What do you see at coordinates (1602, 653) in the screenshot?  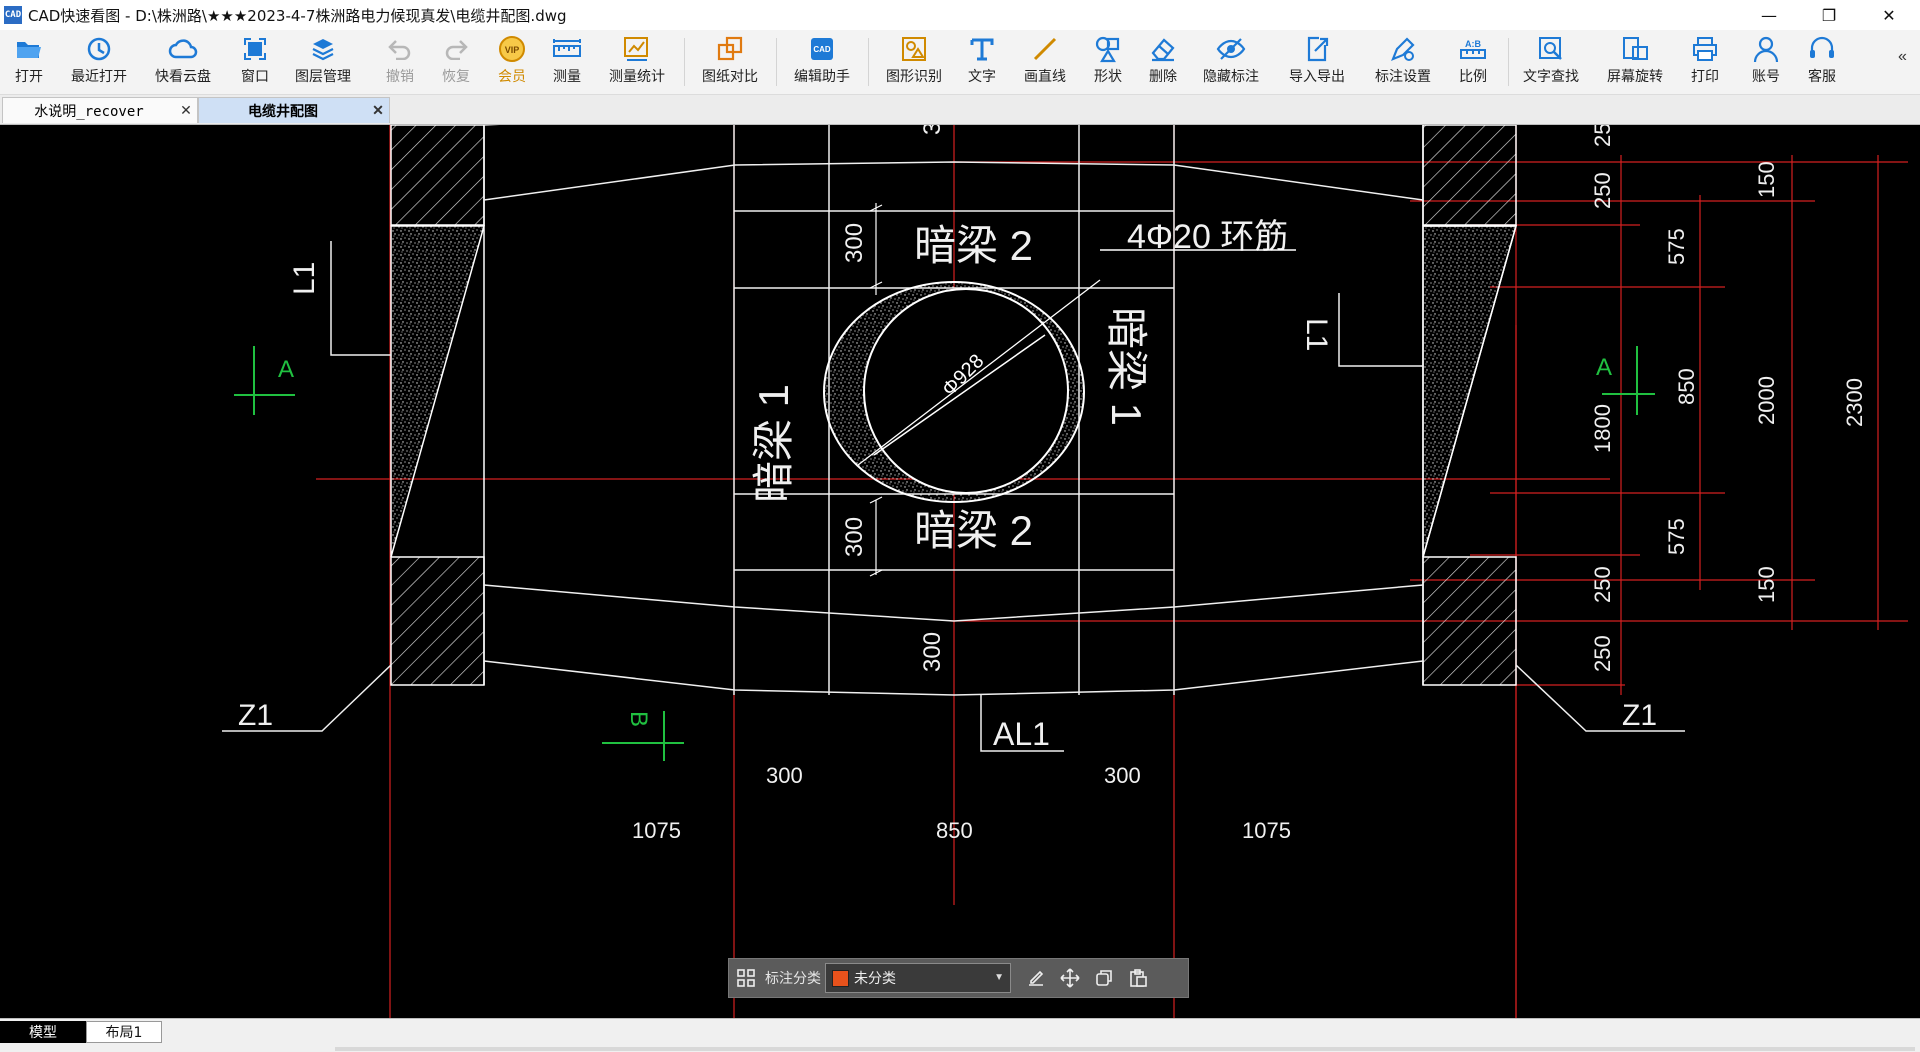 I see `dim-250-4: 250` at bounding box center [1602, 653].